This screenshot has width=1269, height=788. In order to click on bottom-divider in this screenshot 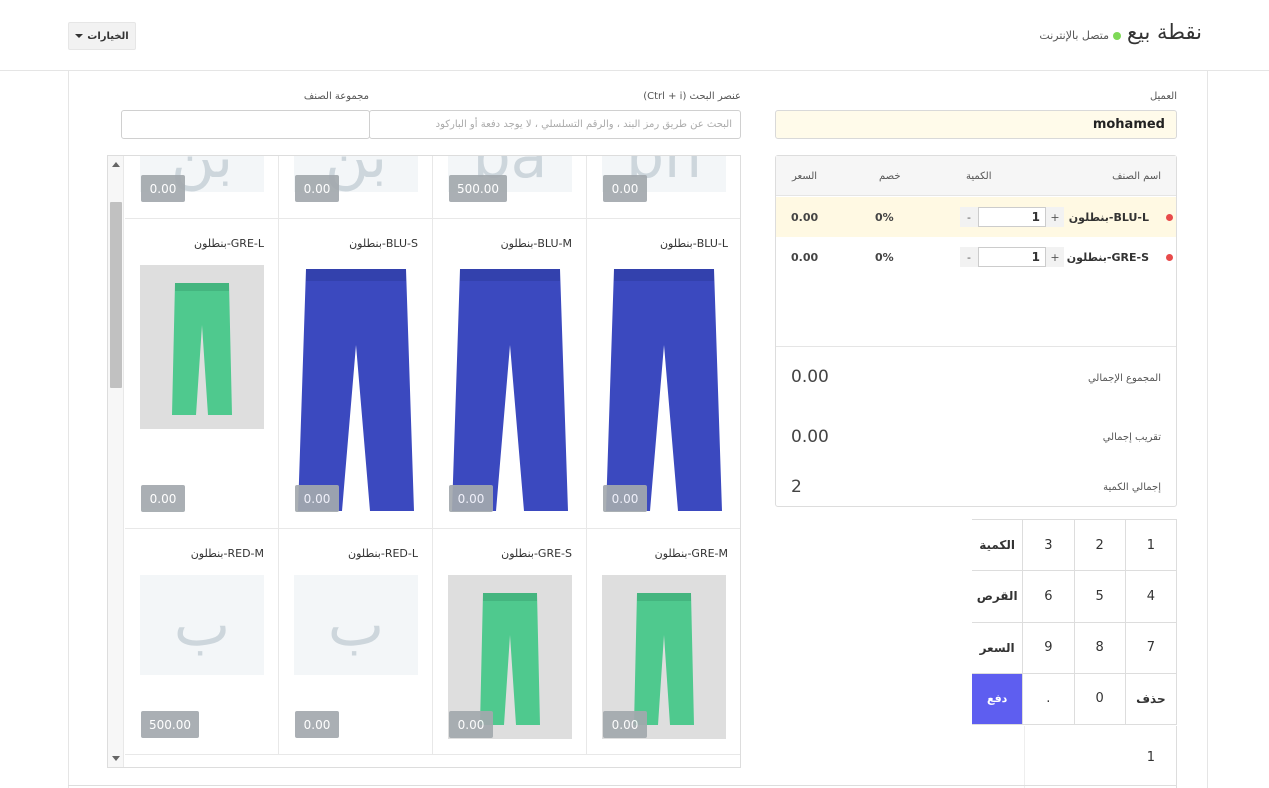, I will do `click(622, 785)`.